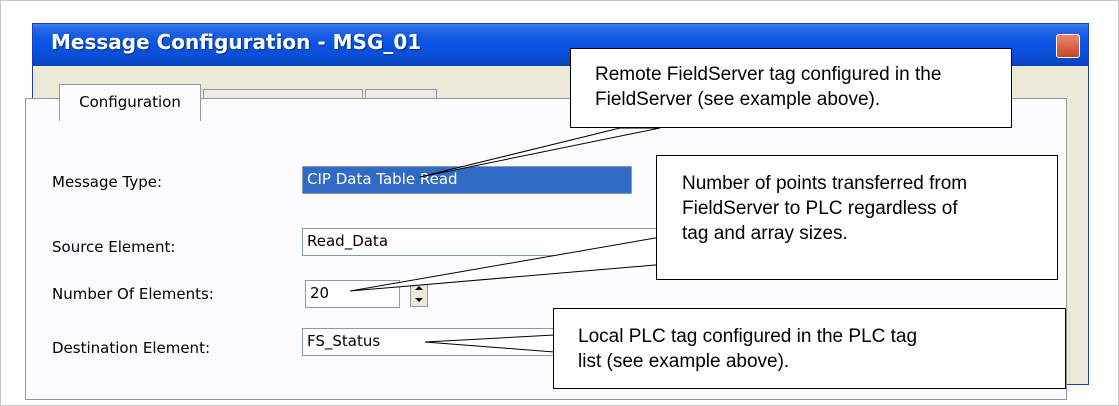 The height and width of the screenshot is (406, 1119). Describe the element at coordinates (765, 233) in the screenshot. I see `callout-points-line-3: tag and array sizes.` at that location.